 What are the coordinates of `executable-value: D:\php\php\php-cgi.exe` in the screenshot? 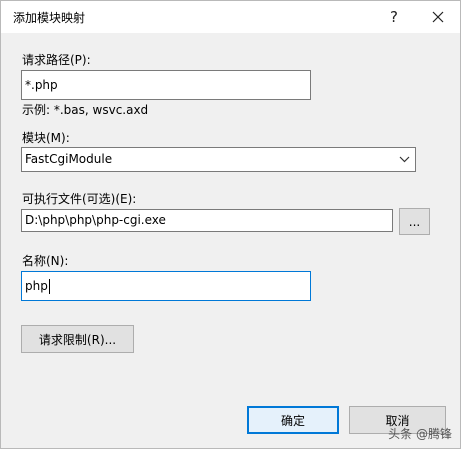 It's located at (95, 220).